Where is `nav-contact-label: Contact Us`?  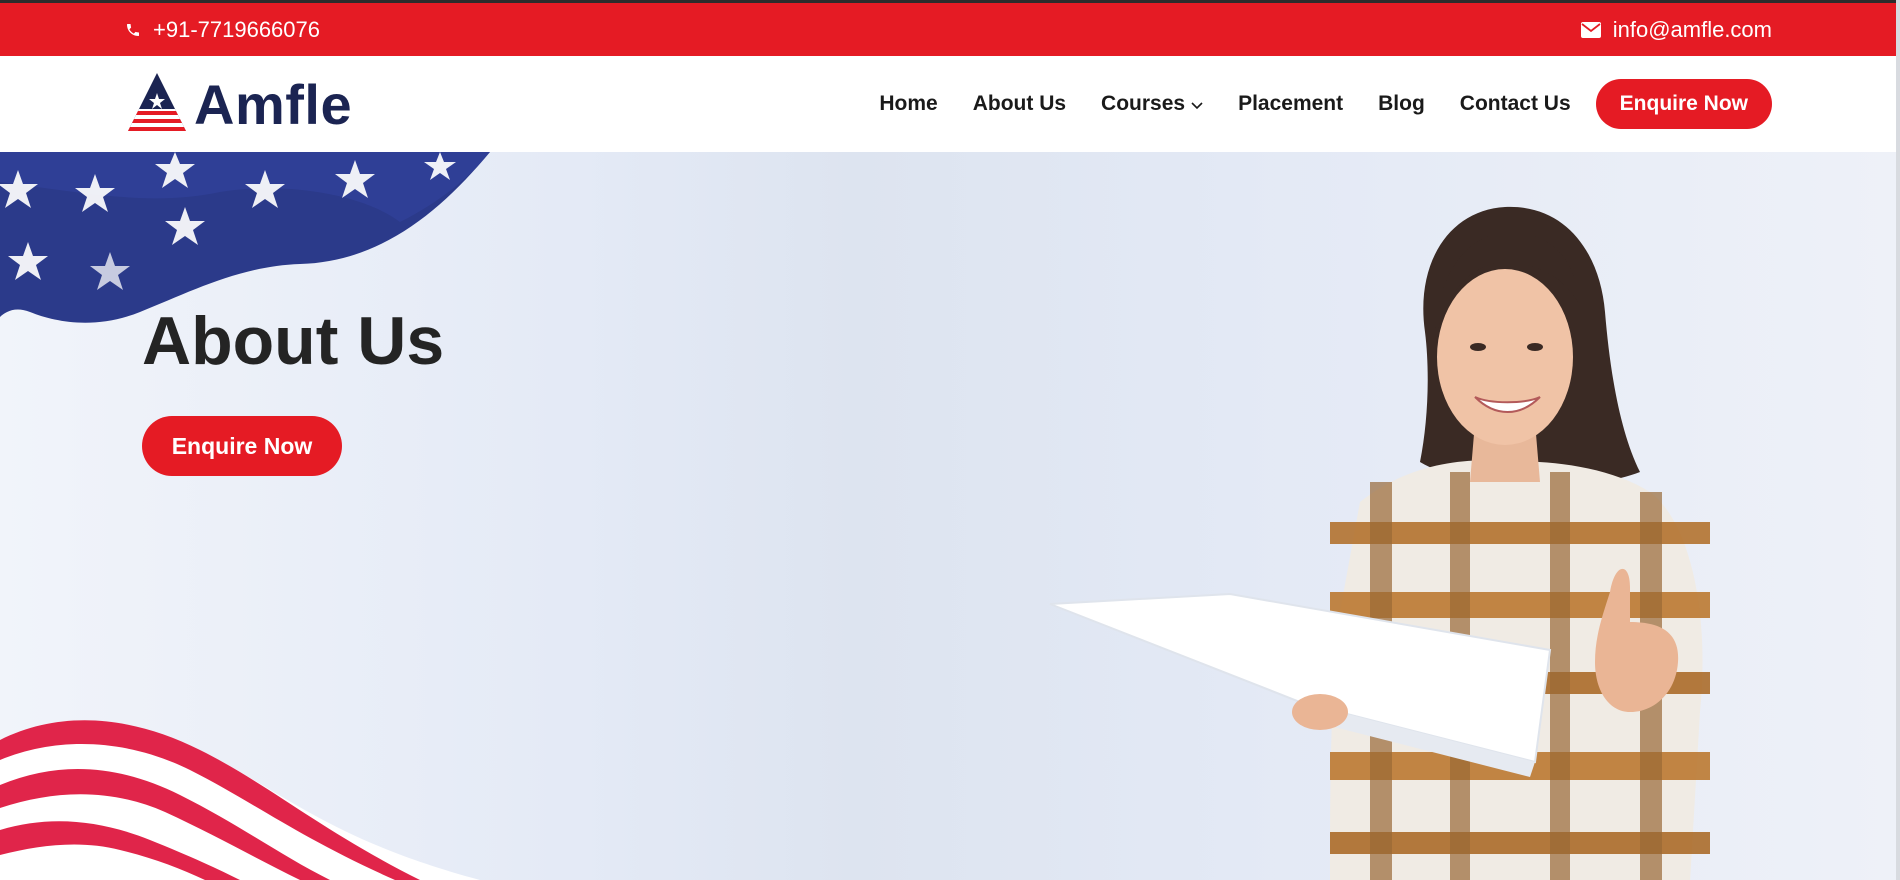
nav-contact-label: Contact Us is located at coordinates (1515, 103).